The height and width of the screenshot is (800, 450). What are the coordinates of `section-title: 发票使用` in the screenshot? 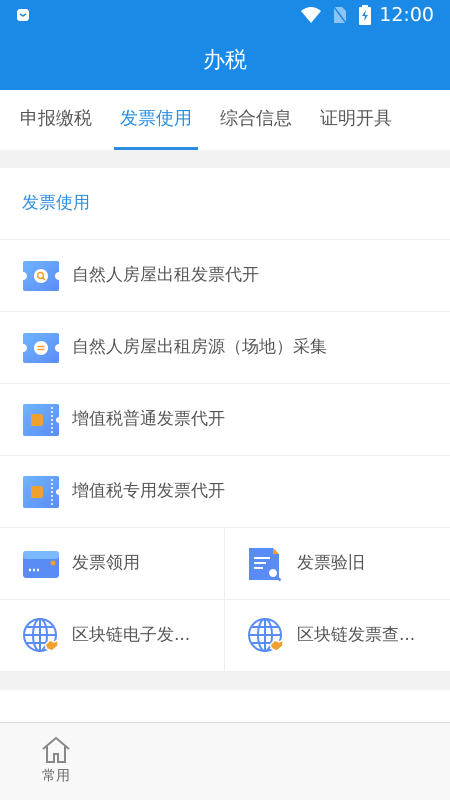 It's located at (56, 203).